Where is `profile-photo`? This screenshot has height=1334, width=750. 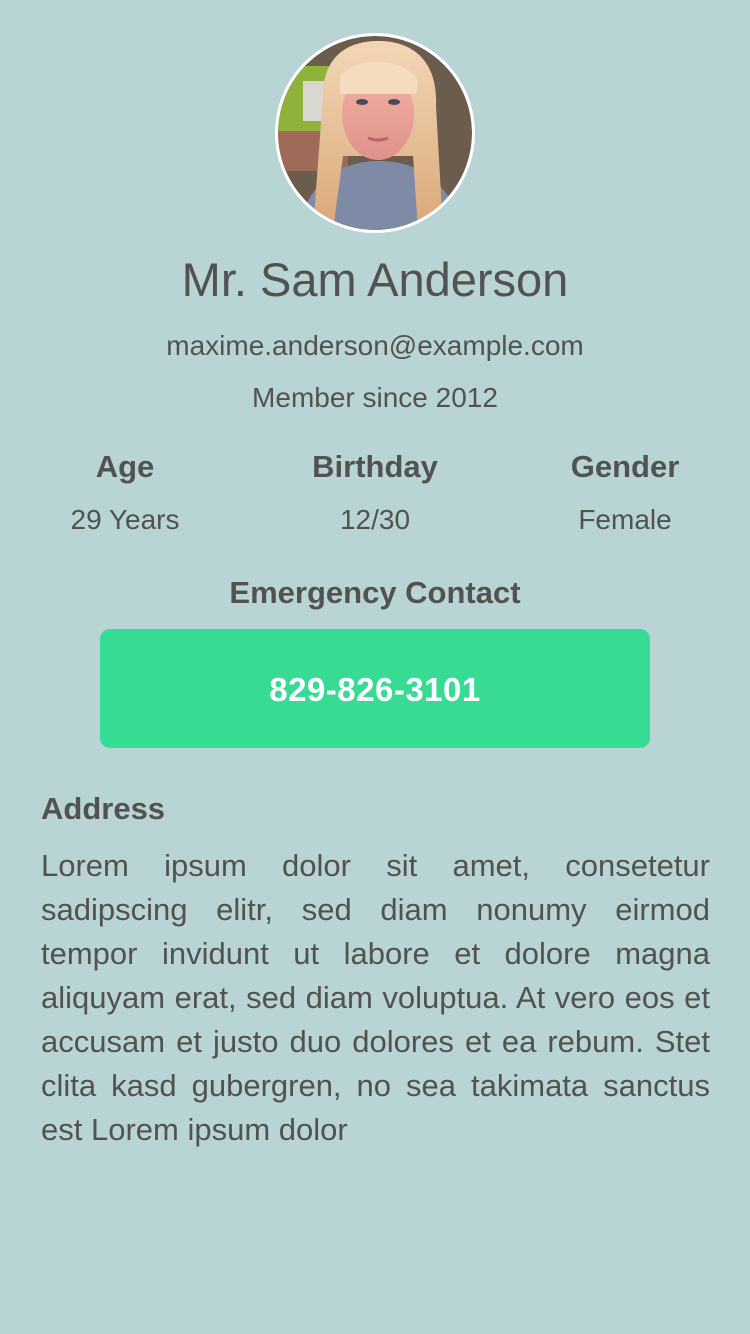
profile-photo is located at coordinates (375, 133).